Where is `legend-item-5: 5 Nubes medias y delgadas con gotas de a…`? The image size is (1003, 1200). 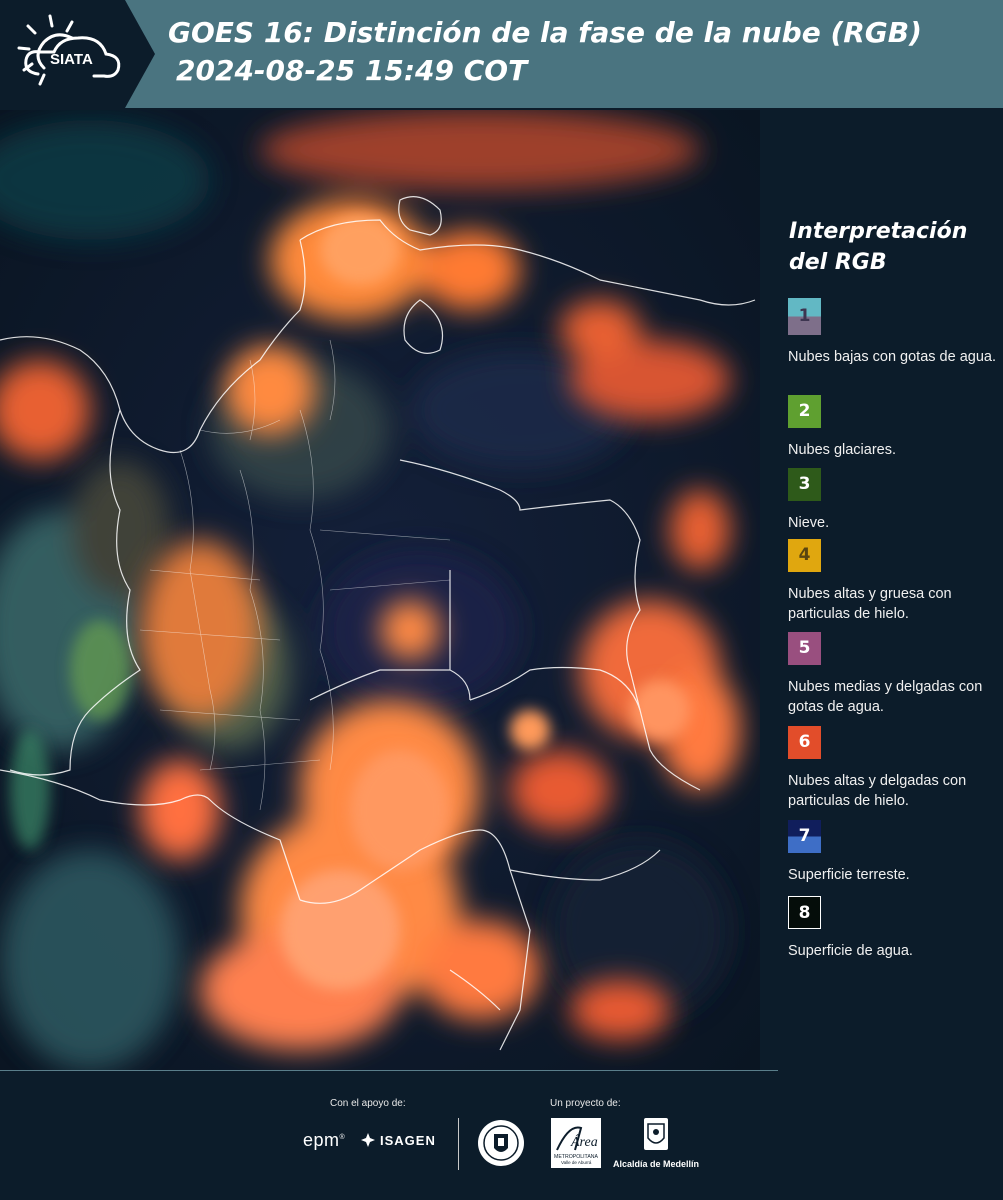
legend-item-5: 5 Nubes medias y delgadas con gotas de a… is located at coordinates (894, 674).